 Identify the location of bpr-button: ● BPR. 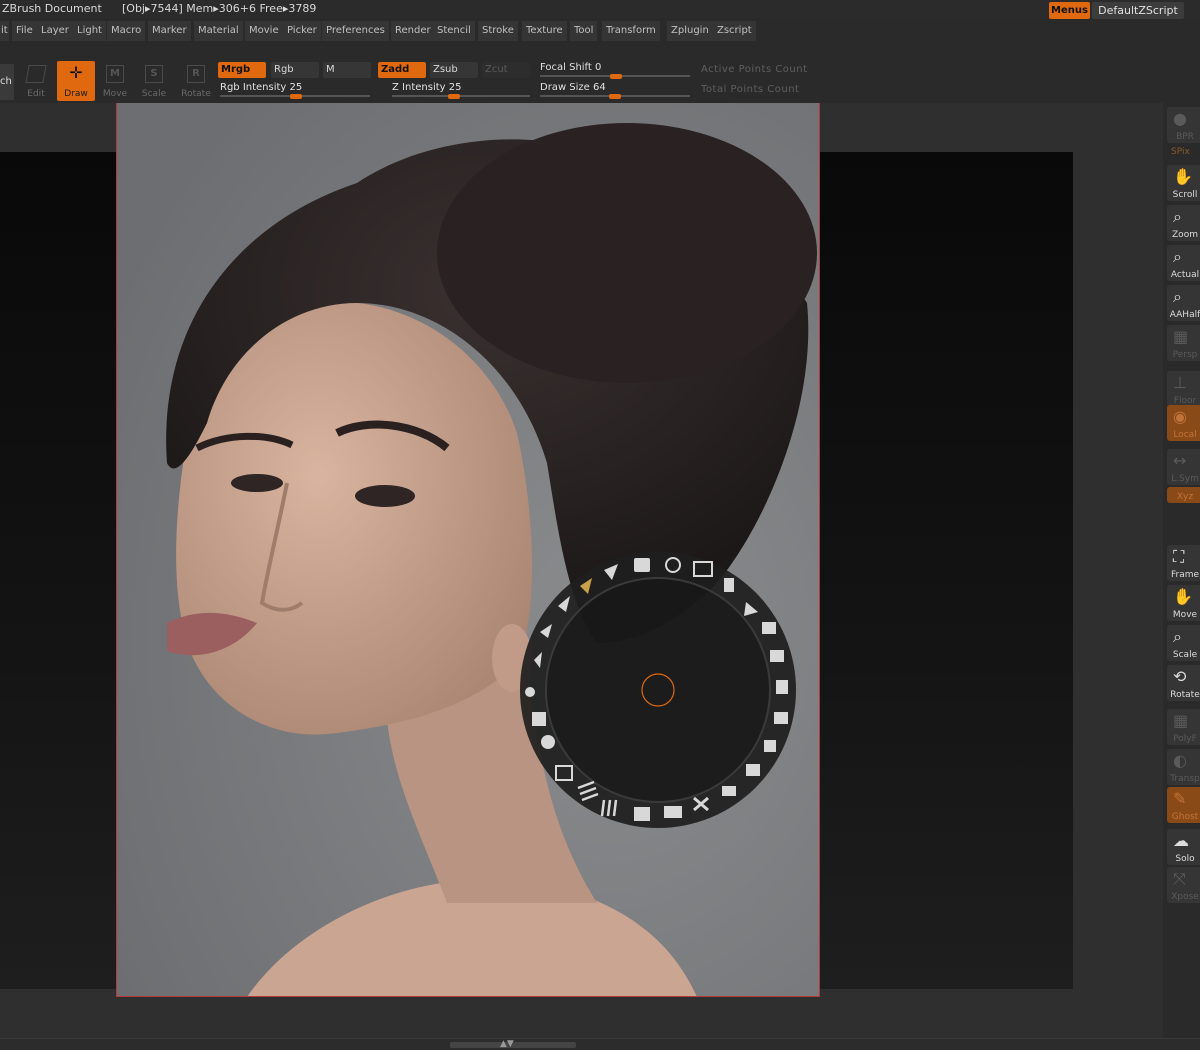
(1183, 125).